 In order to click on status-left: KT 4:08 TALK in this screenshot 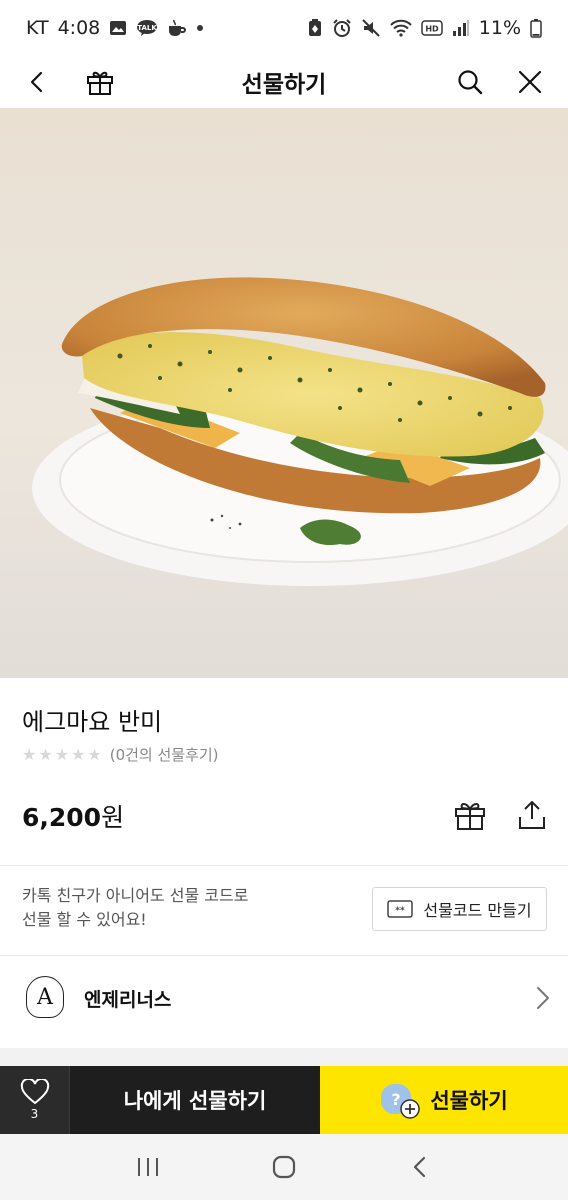, I will do `click(115, 28)`.